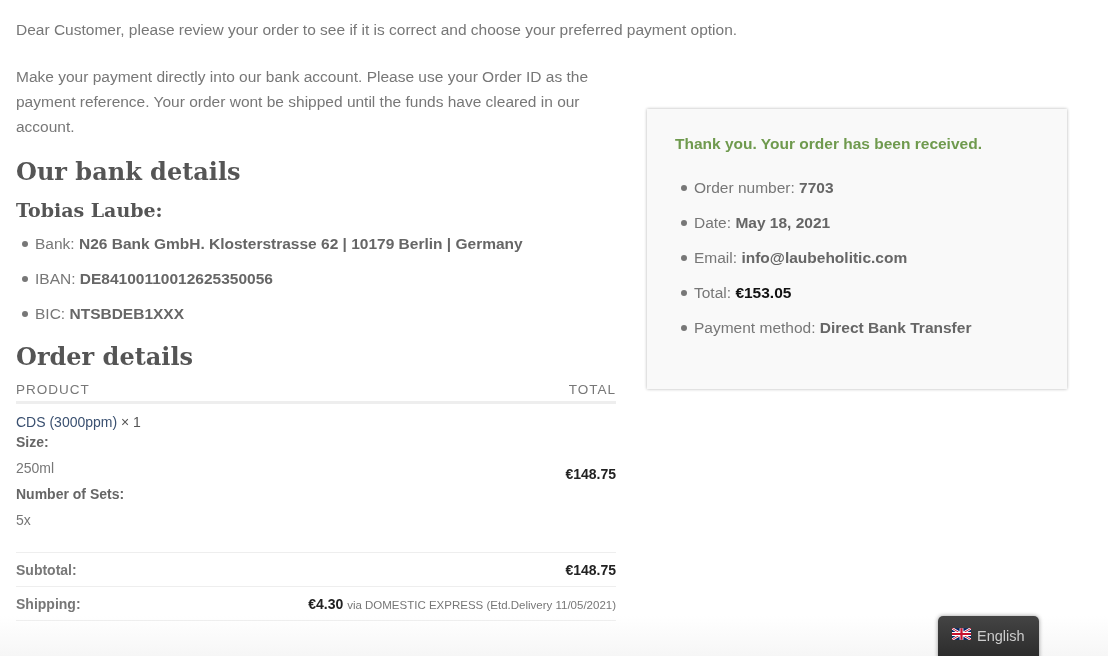 This screenshot has height=656, width=1108. I want to click on line-total: €148.75, so click(590, 474).